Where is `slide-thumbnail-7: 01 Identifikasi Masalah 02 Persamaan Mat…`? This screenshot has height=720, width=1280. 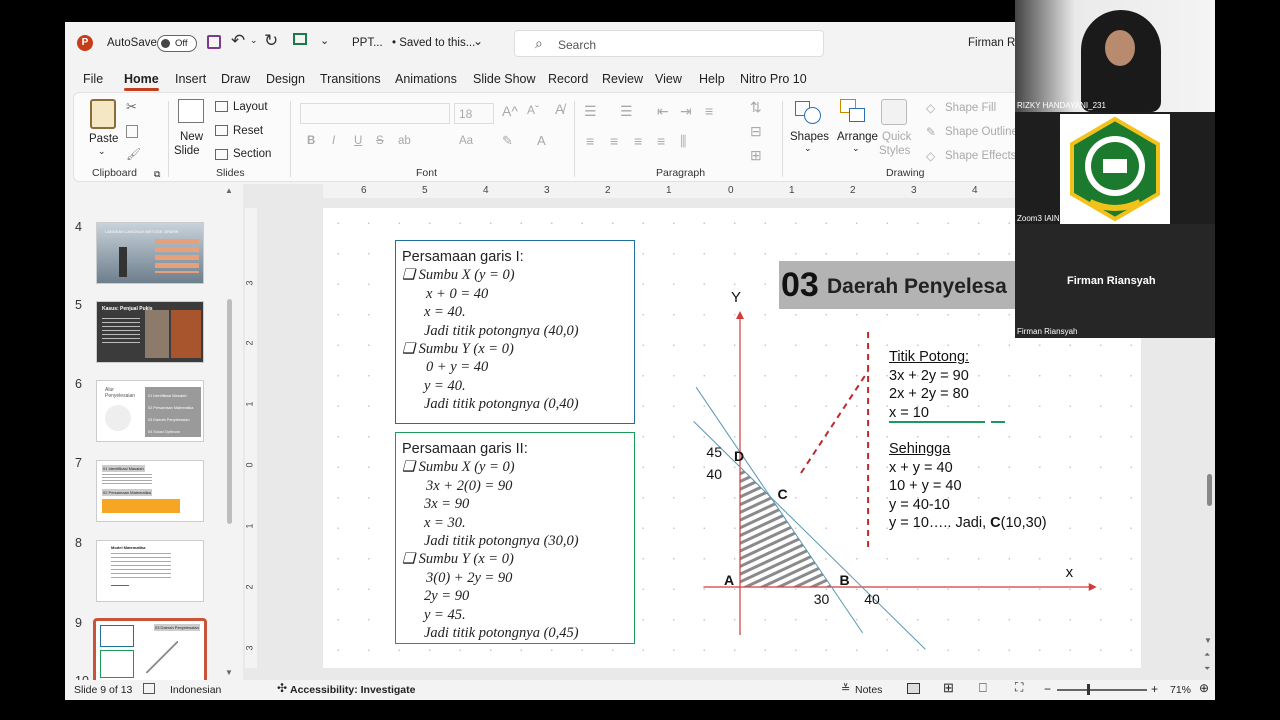
slide-thumbnail-7: 01 Identifikasi Masalah 02 Persamaan Mat… is located at coordinates (150, 491).